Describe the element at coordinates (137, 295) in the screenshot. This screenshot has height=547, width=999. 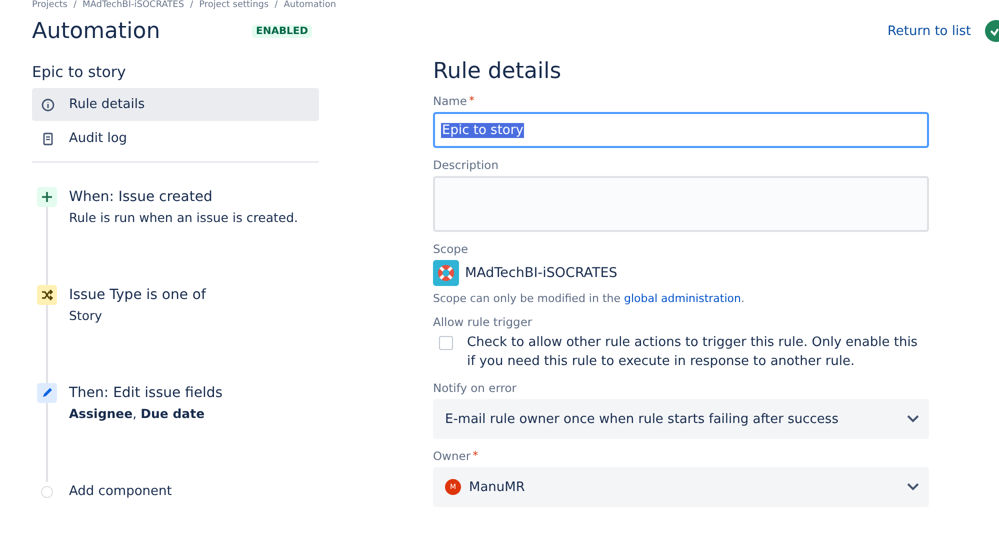
I see `step-title: Issue Type is one of` at that location.